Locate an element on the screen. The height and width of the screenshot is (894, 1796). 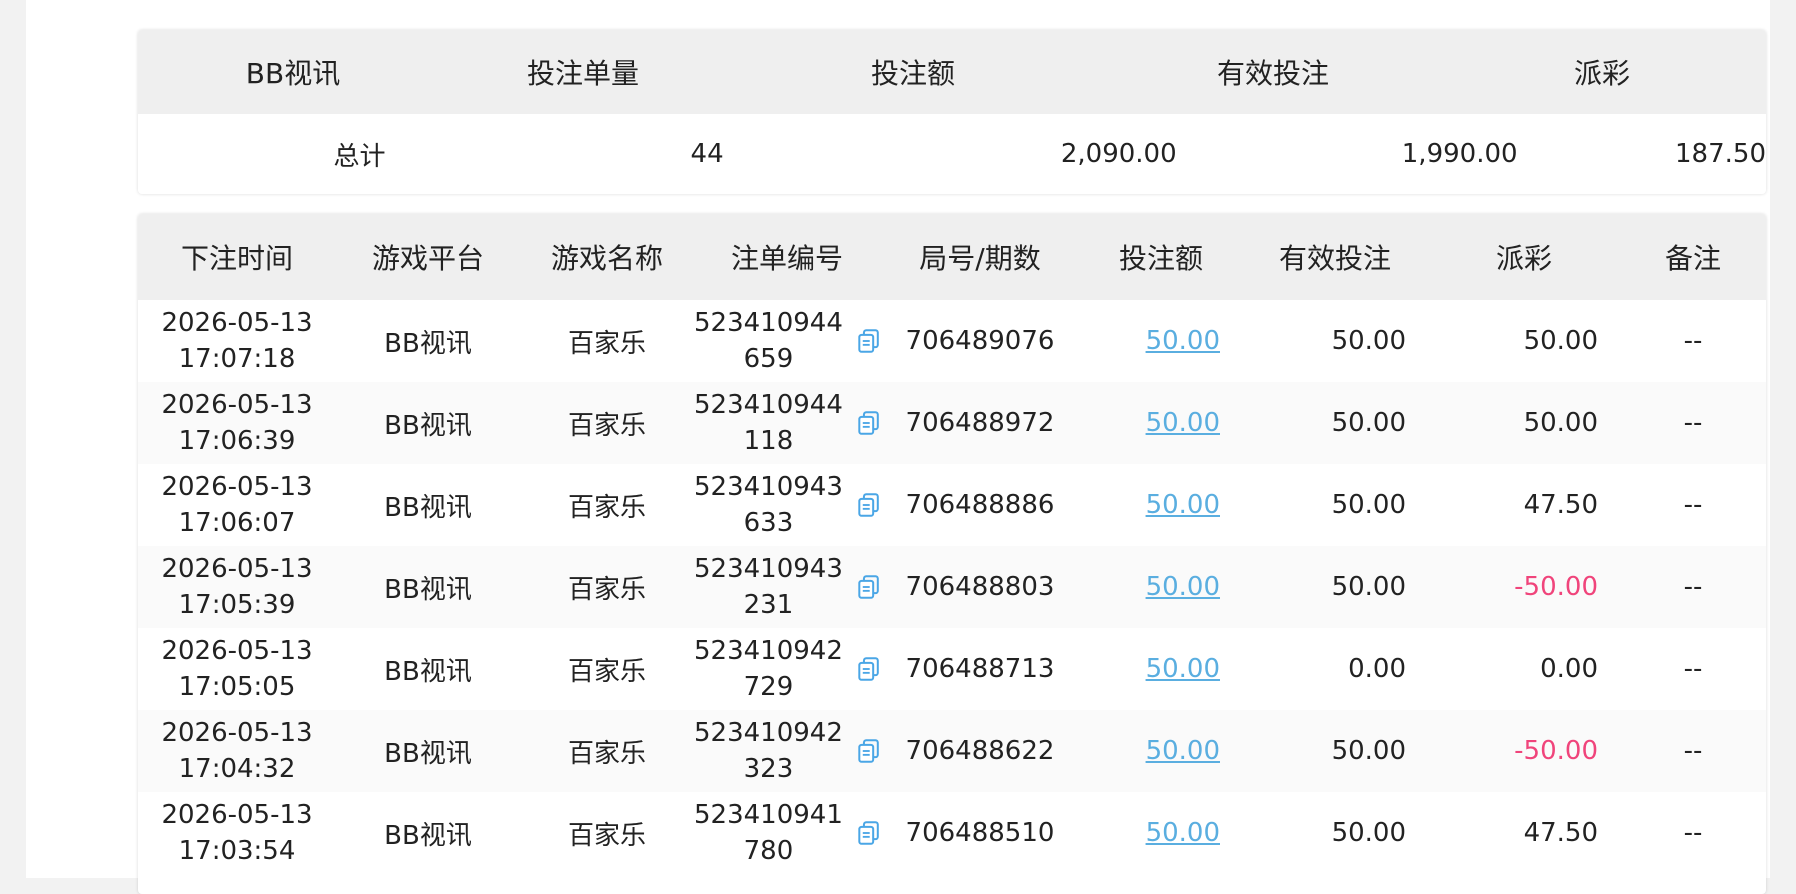
order-no-cell: 523410944 118 is located at coordinates (787, 423).